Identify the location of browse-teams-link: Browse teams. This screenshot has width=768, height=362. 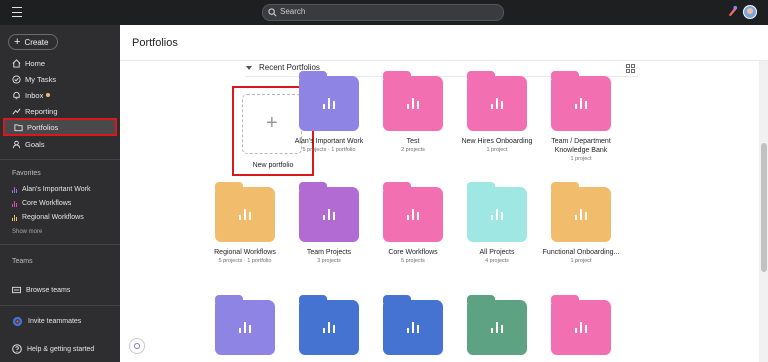
(41, 290).